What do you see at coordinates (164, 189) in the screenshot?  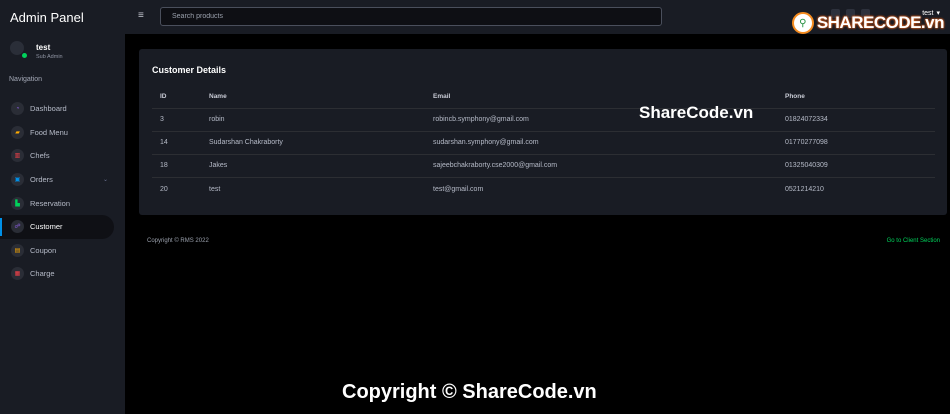 I see `cell-id: 20` at bounding box center [164, 189].